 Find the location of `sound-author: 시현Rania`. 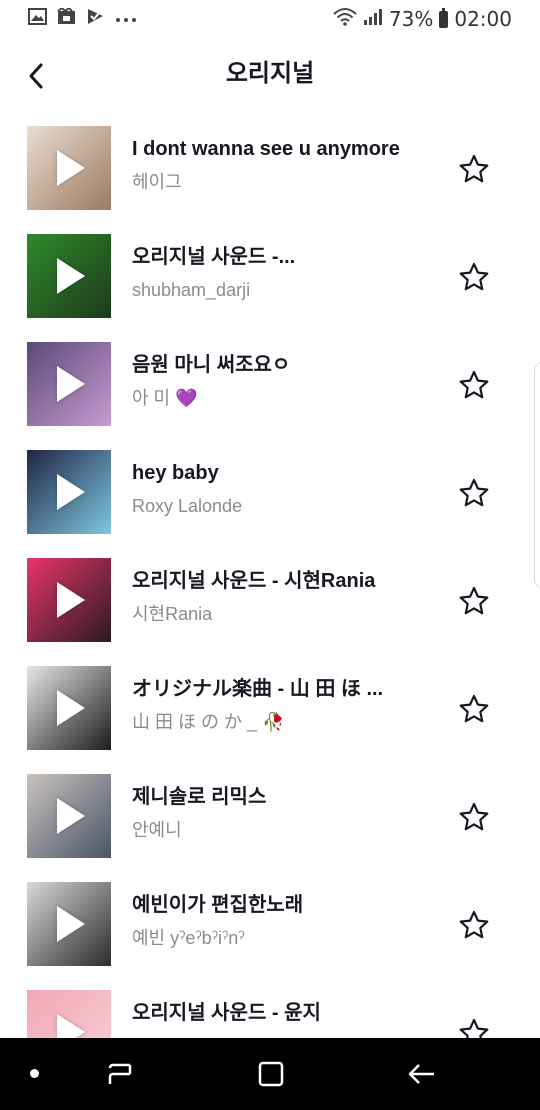

sound-author: 시현Rania is located at coordinates (172, 614).